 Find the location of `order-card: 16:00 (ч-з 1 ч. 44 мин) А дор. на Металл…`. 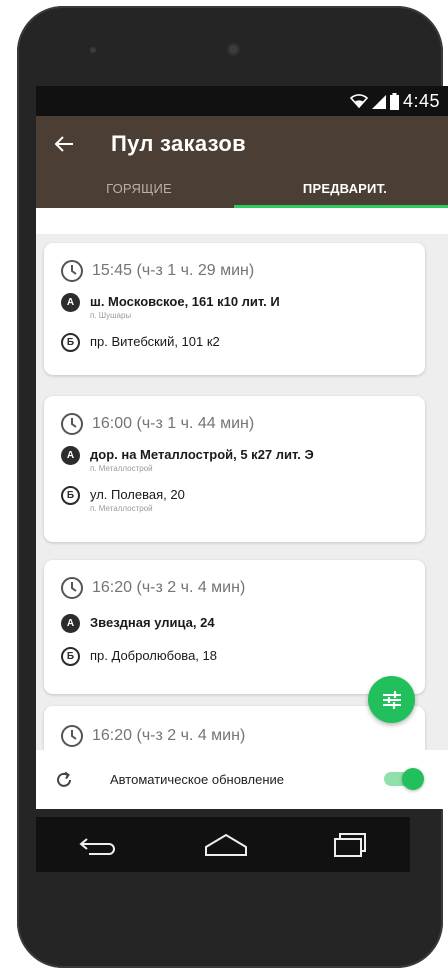

order-card: 16:00 (ч-з 1 ч. 44 мин) А дор. на Металл… is located at coordinates (234, 469).